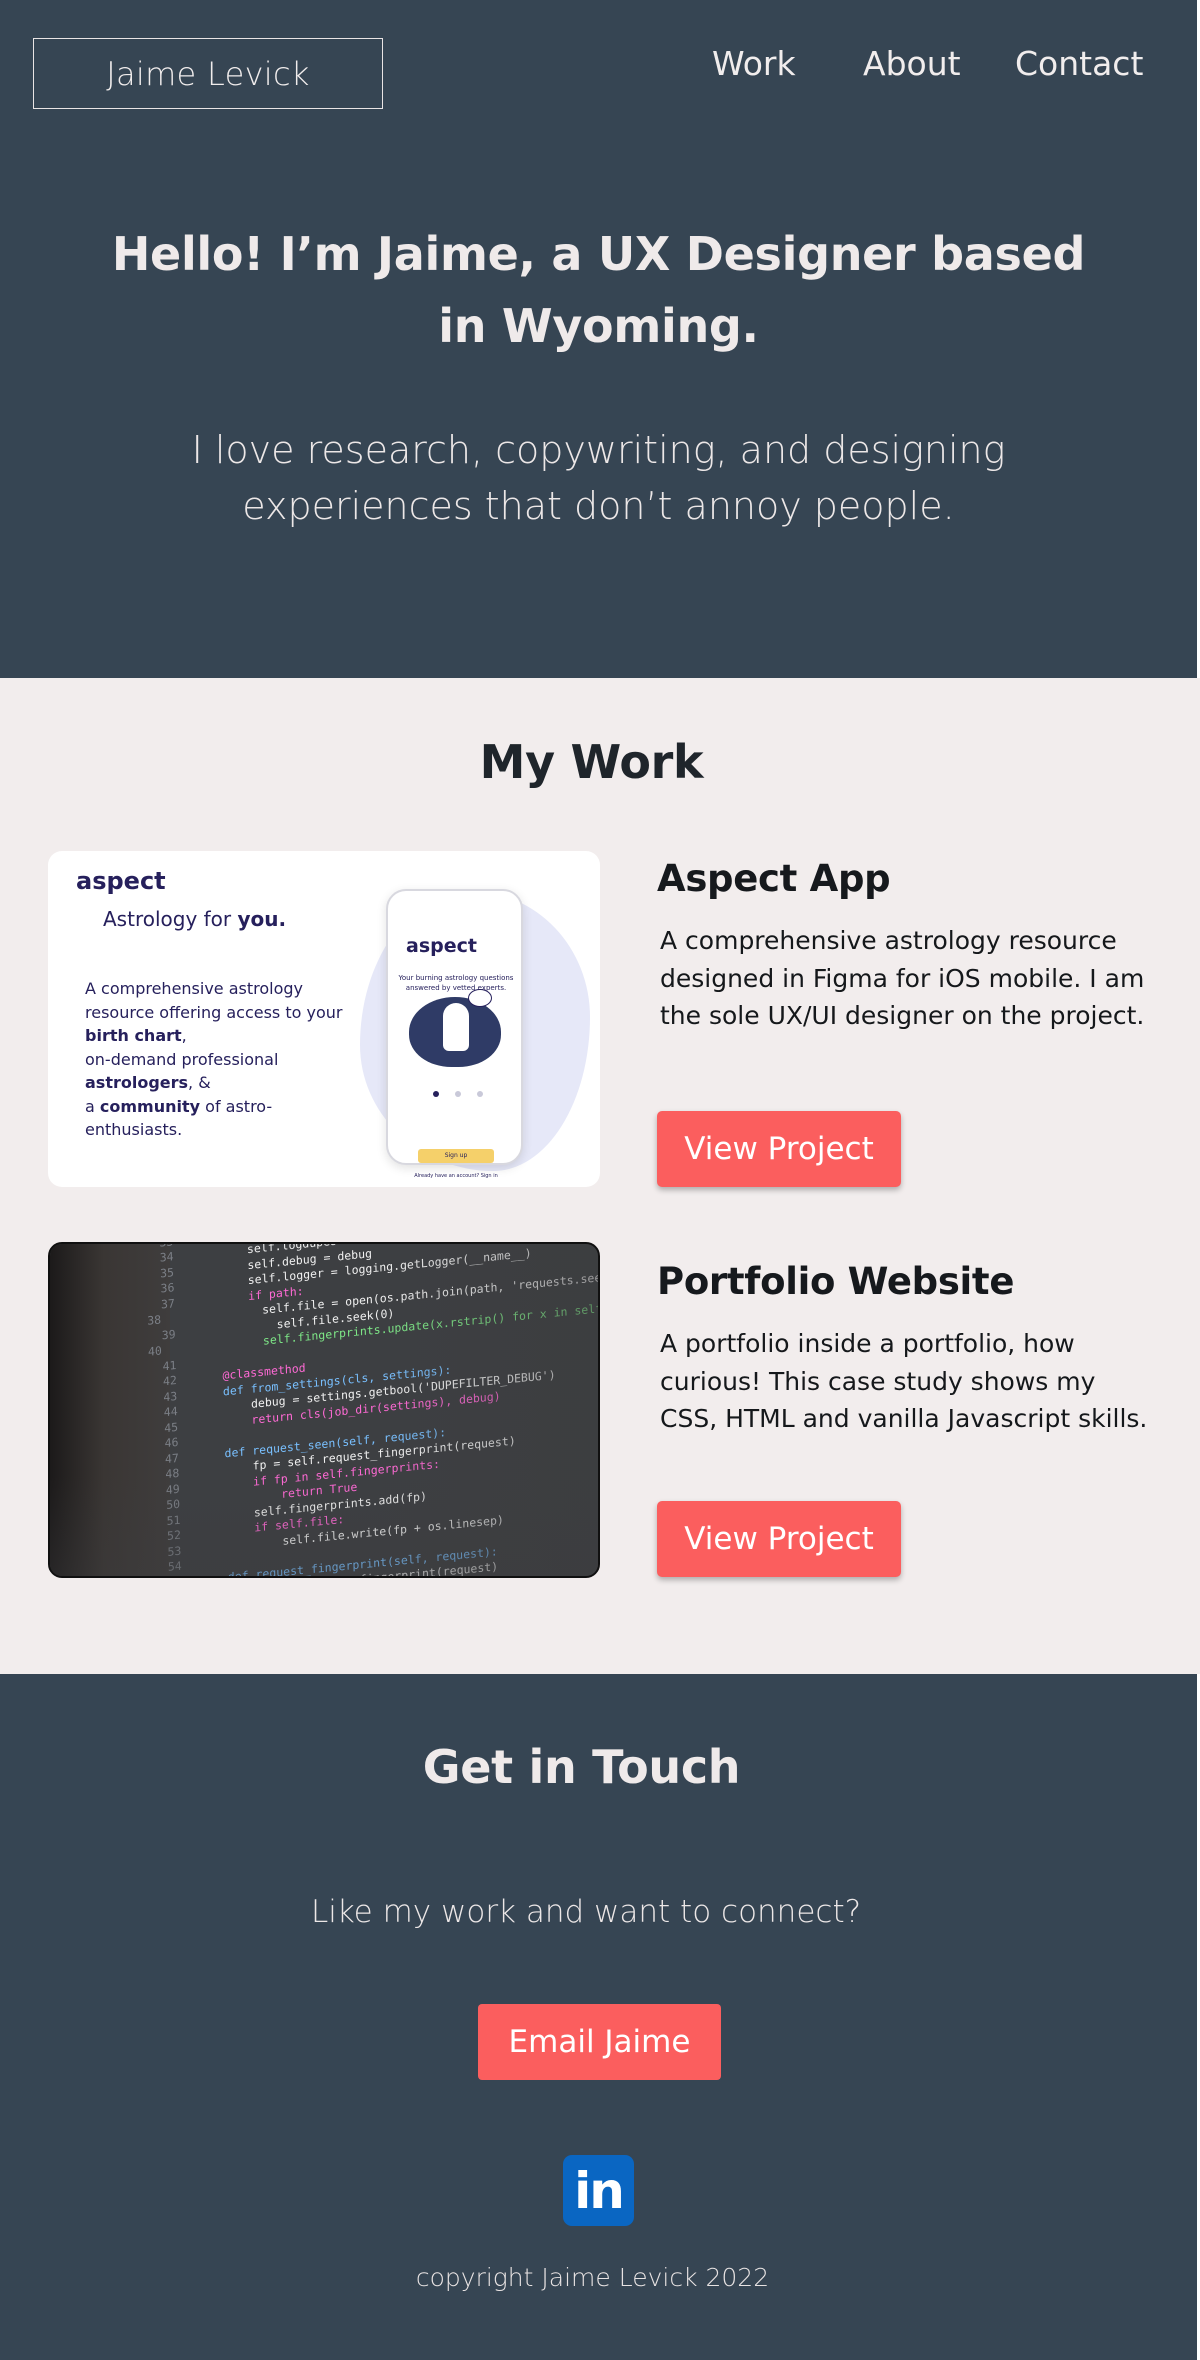 Image resolution: width=1200 pixels, height=2360 pixels. Describe the element at coordinates (155, 1351) in the screenshot. I see `line-number: 40` at that location.